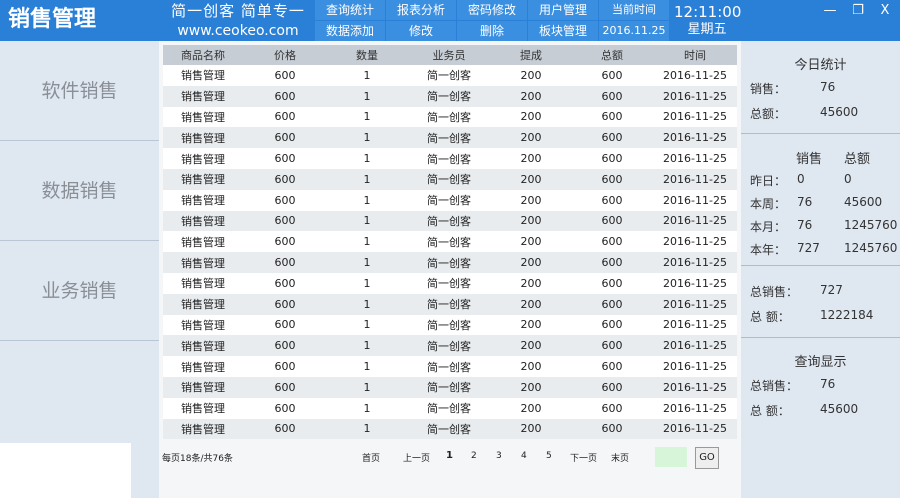 The image size is (900, 498). What do you see at coordinates (524, 456) in the screenshot?
I see `page-link-4: 4` at bounding box center [524, 456].